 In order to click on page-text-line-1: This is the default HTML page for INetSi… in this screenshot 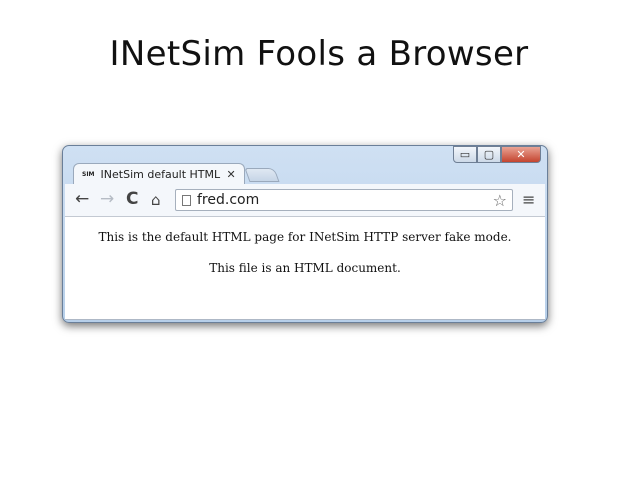, I will do `click(305, 237)`.